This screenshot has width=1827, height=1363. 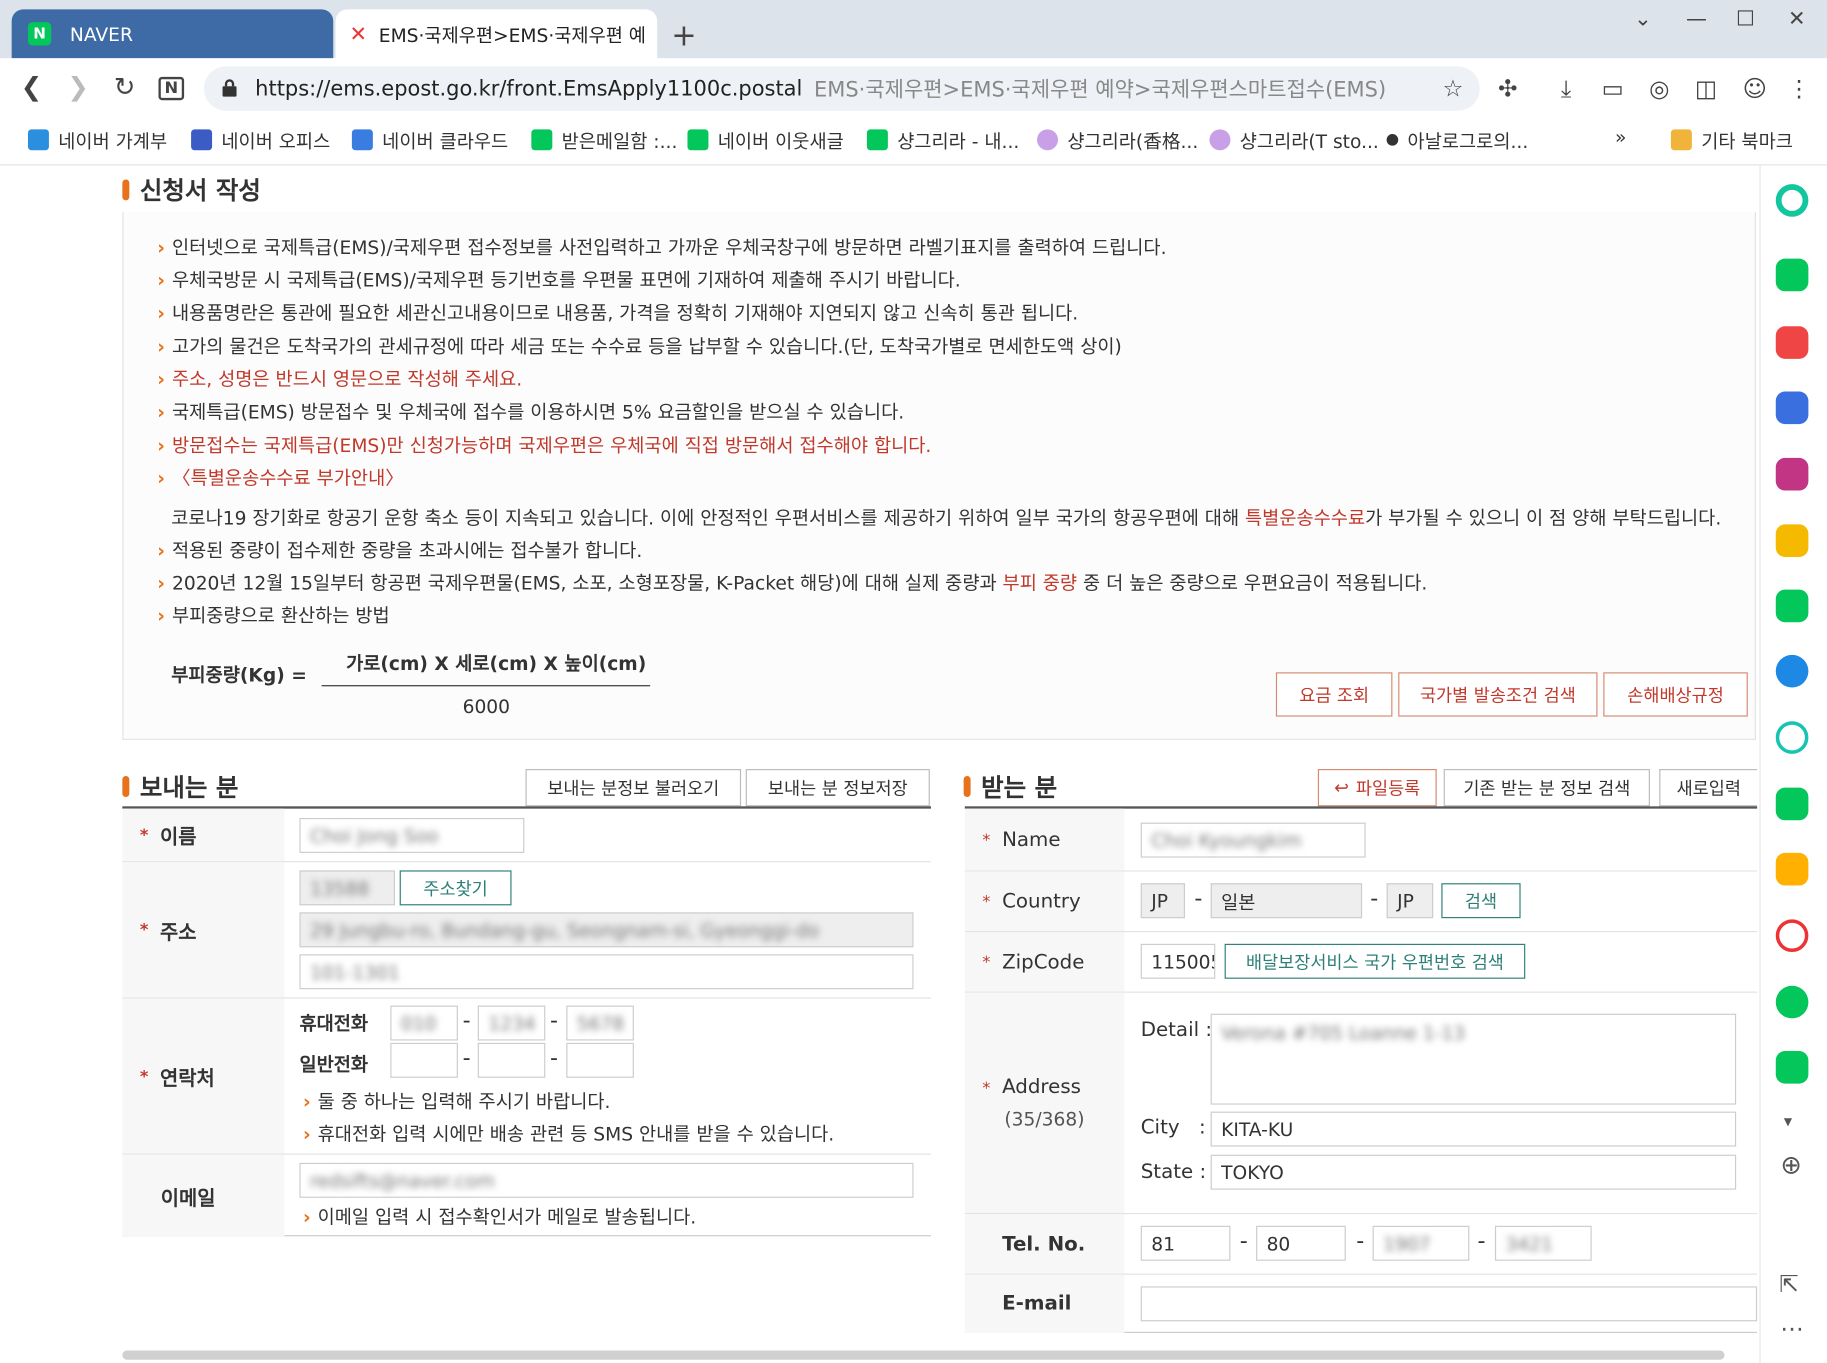 I want to click on formula-numerator: 가로(cm) X 세로(cm) X 높이(cm), so click(x=496, y=663).